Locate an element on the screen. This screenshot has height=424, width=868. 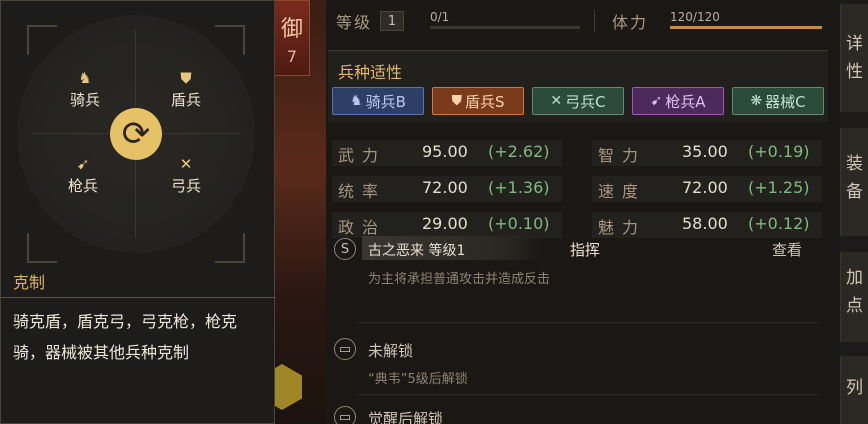
skill-description: 为主将承担普通攻击并造成反击 is located at coordinates (459, 279).